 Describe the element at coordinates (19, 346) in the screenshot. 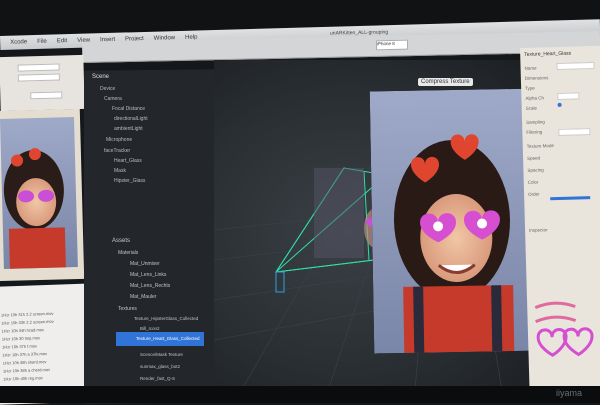

I see `file-row: 1Hzr 10h 37h f.mov` at that location.